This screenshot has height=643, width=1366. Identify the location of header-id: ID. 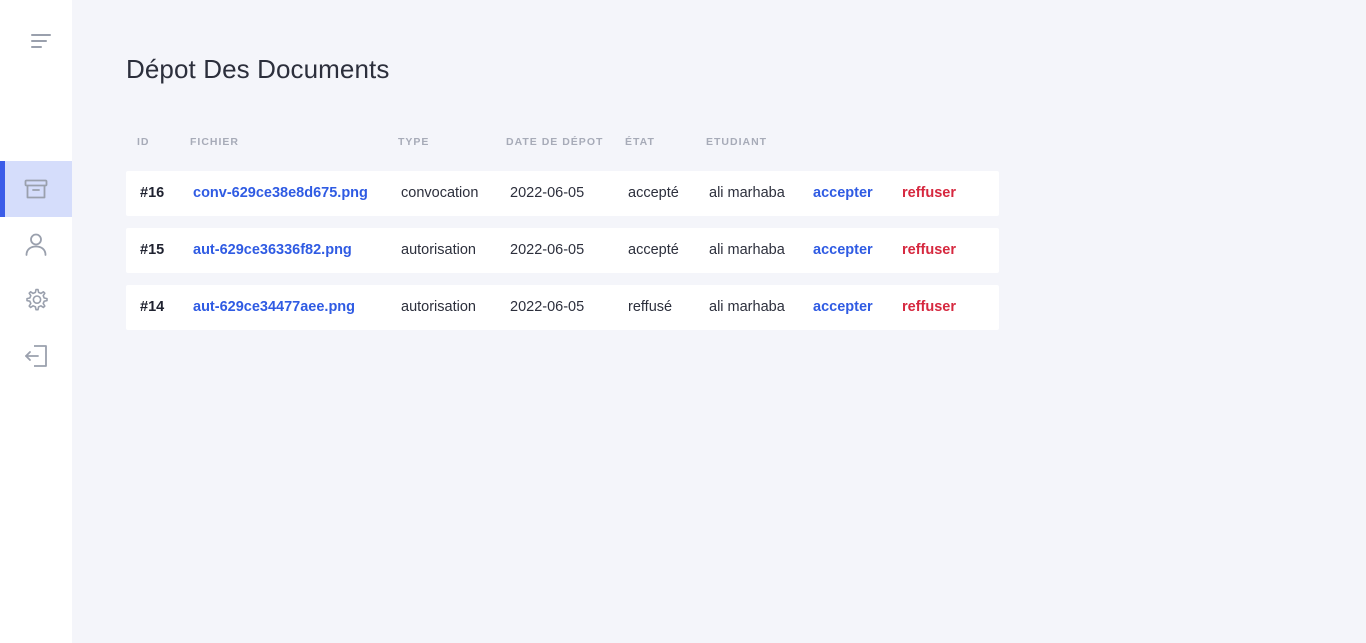
(143, 142).